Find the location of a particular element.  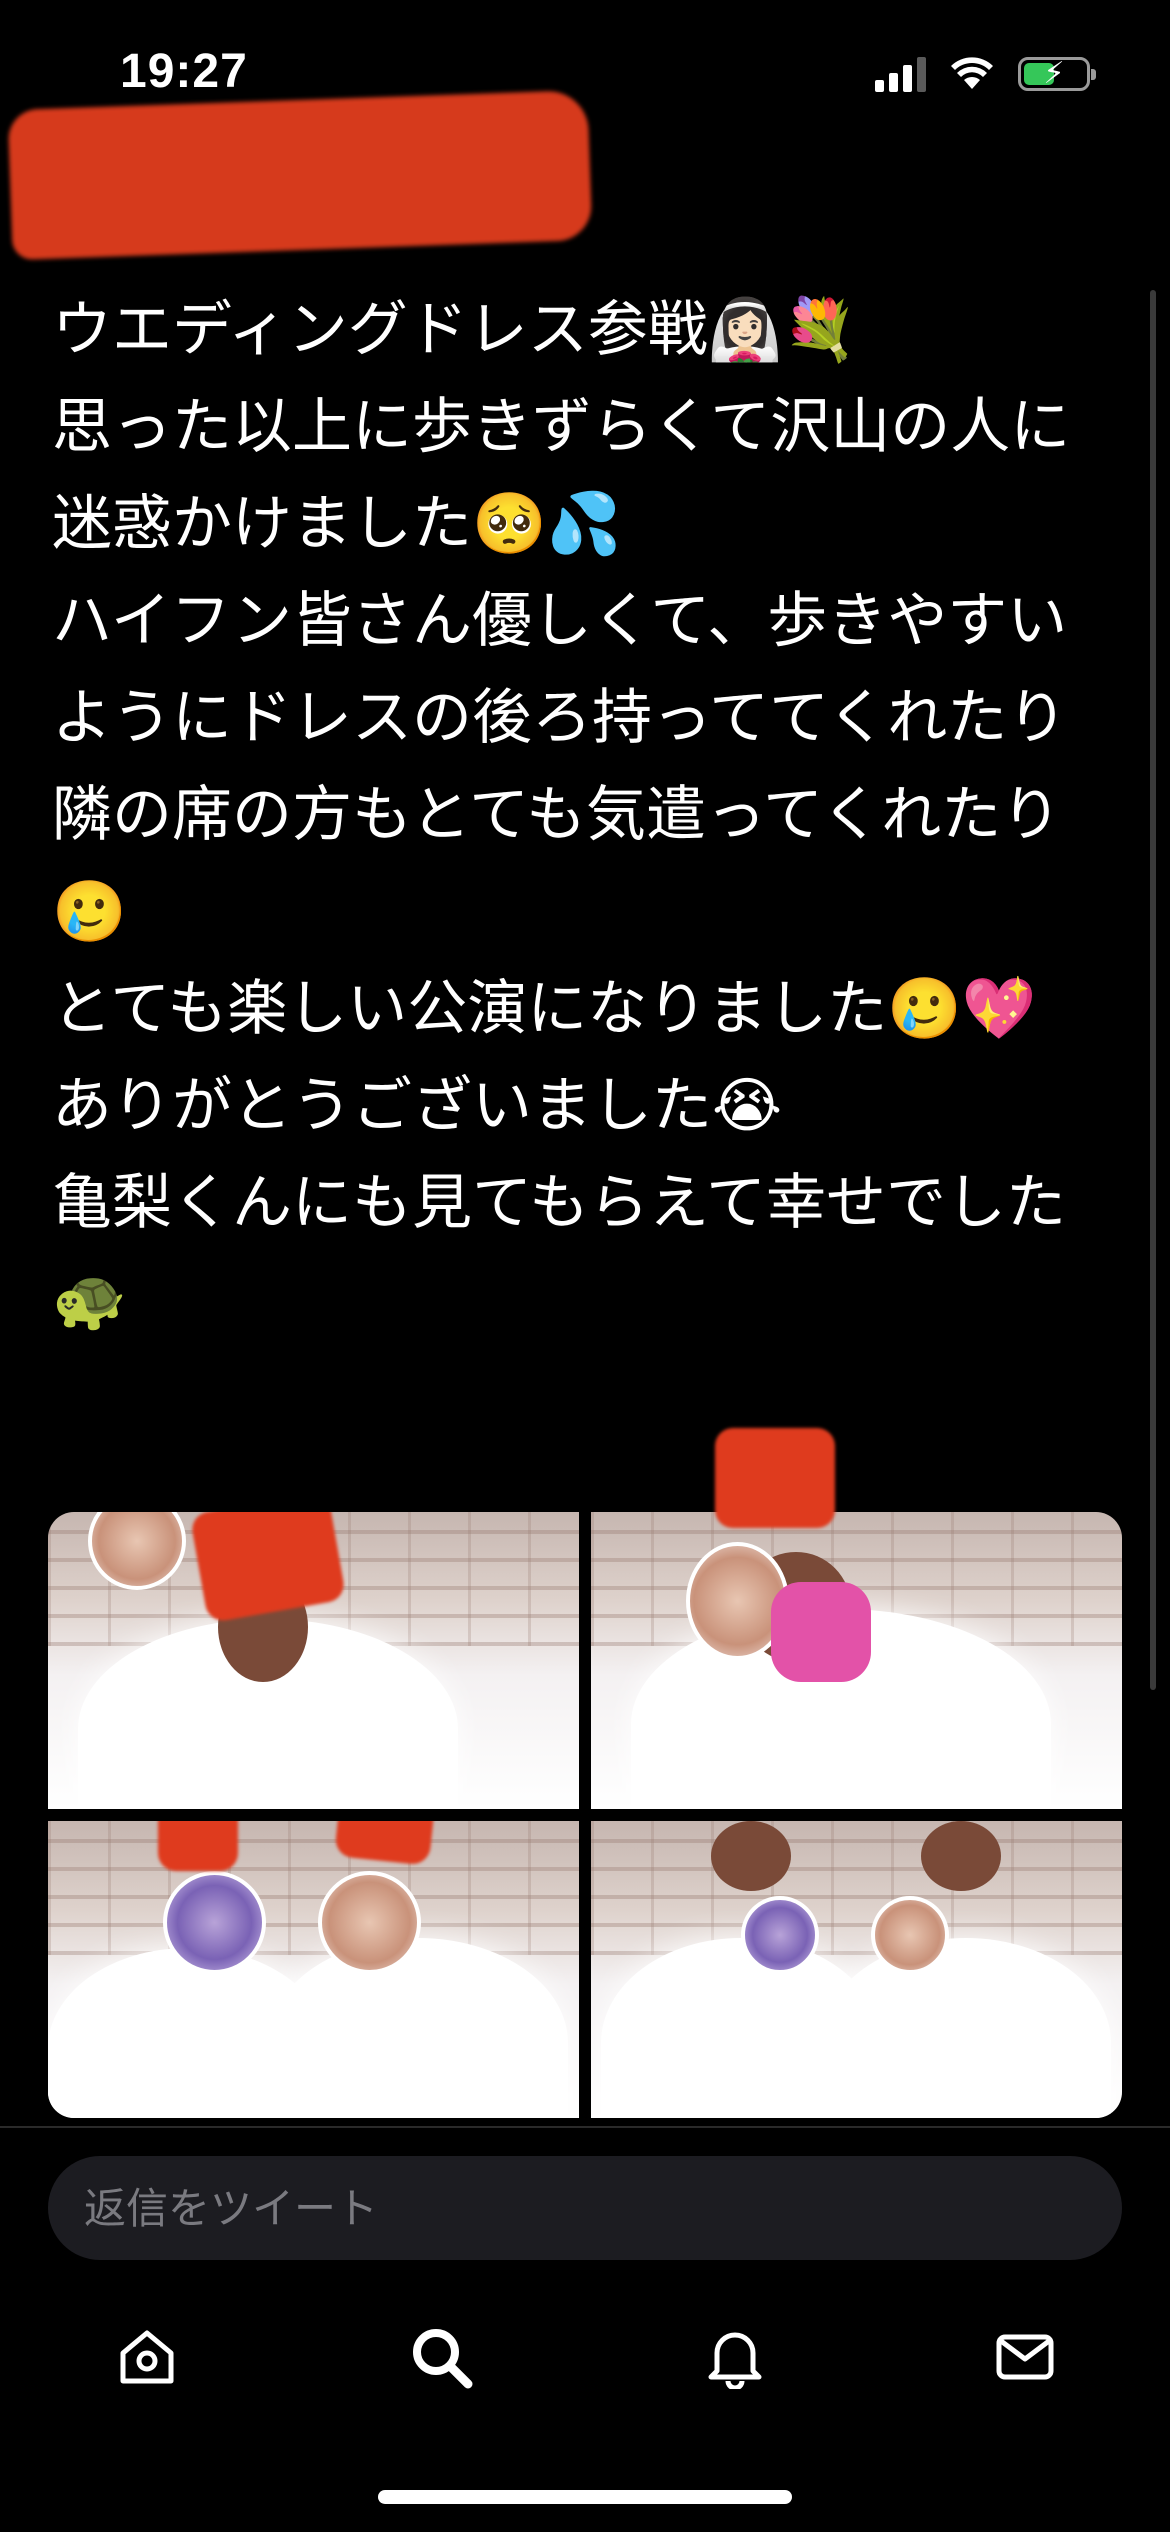

reply-bar is located at coordinates (585, 2197).